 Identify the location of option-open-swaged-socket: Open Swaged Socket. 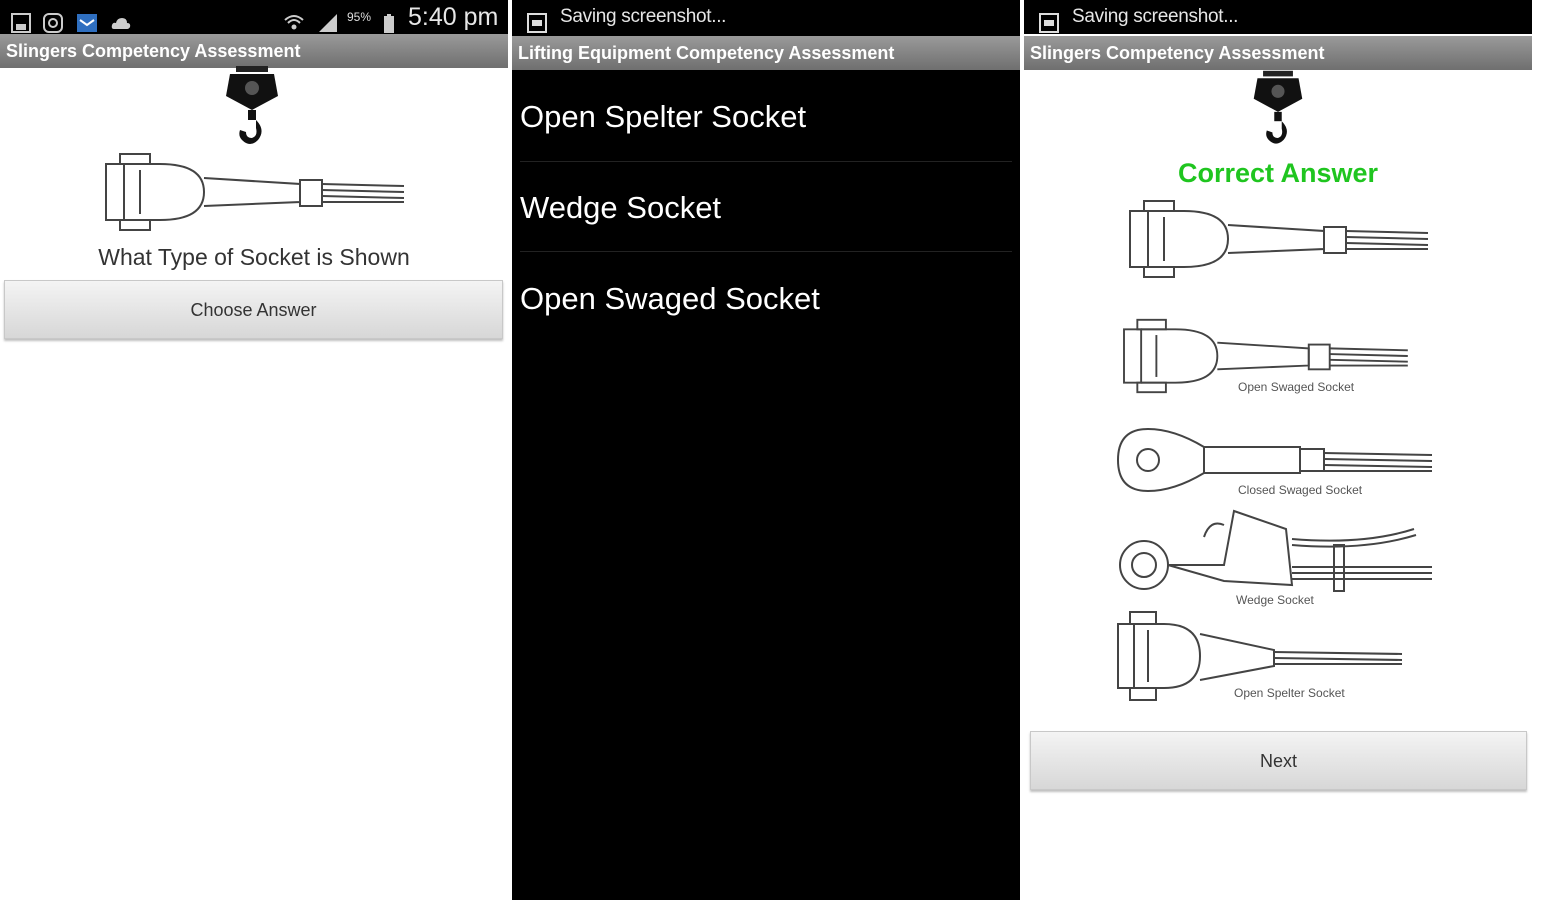
(766, 299).